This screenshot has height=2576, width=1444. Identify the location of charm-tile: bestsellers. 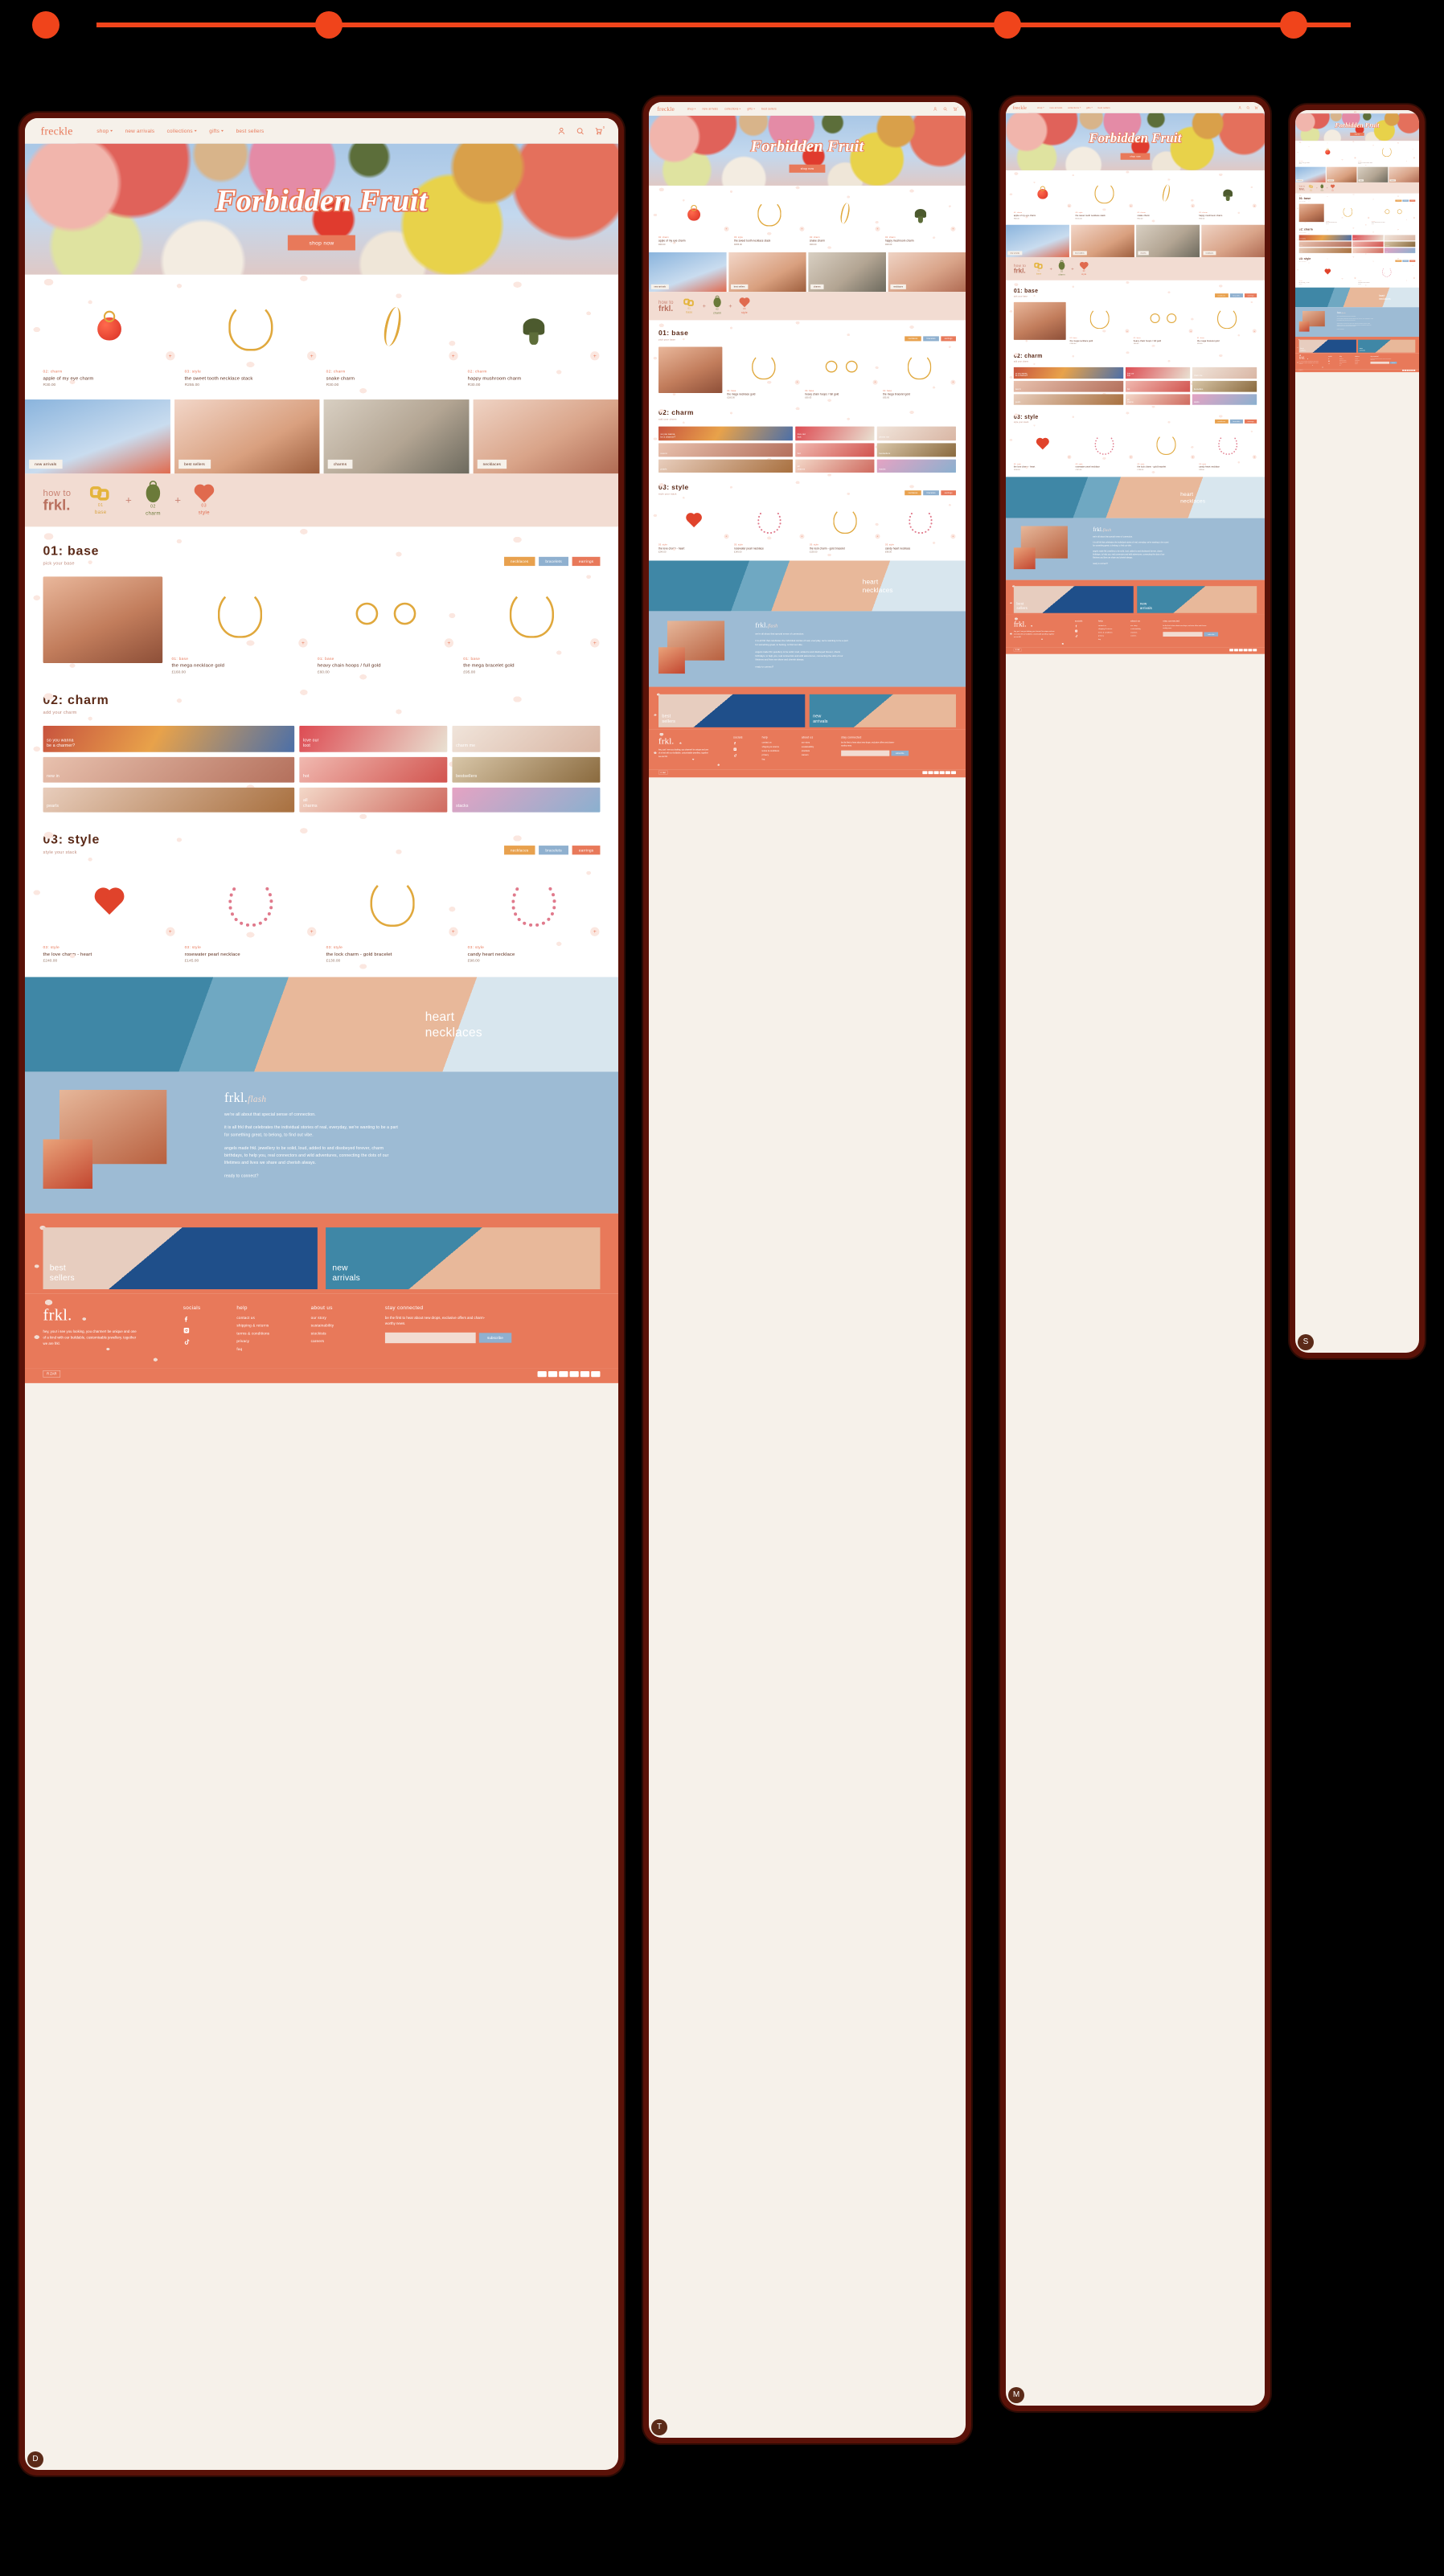
(1400, 244).